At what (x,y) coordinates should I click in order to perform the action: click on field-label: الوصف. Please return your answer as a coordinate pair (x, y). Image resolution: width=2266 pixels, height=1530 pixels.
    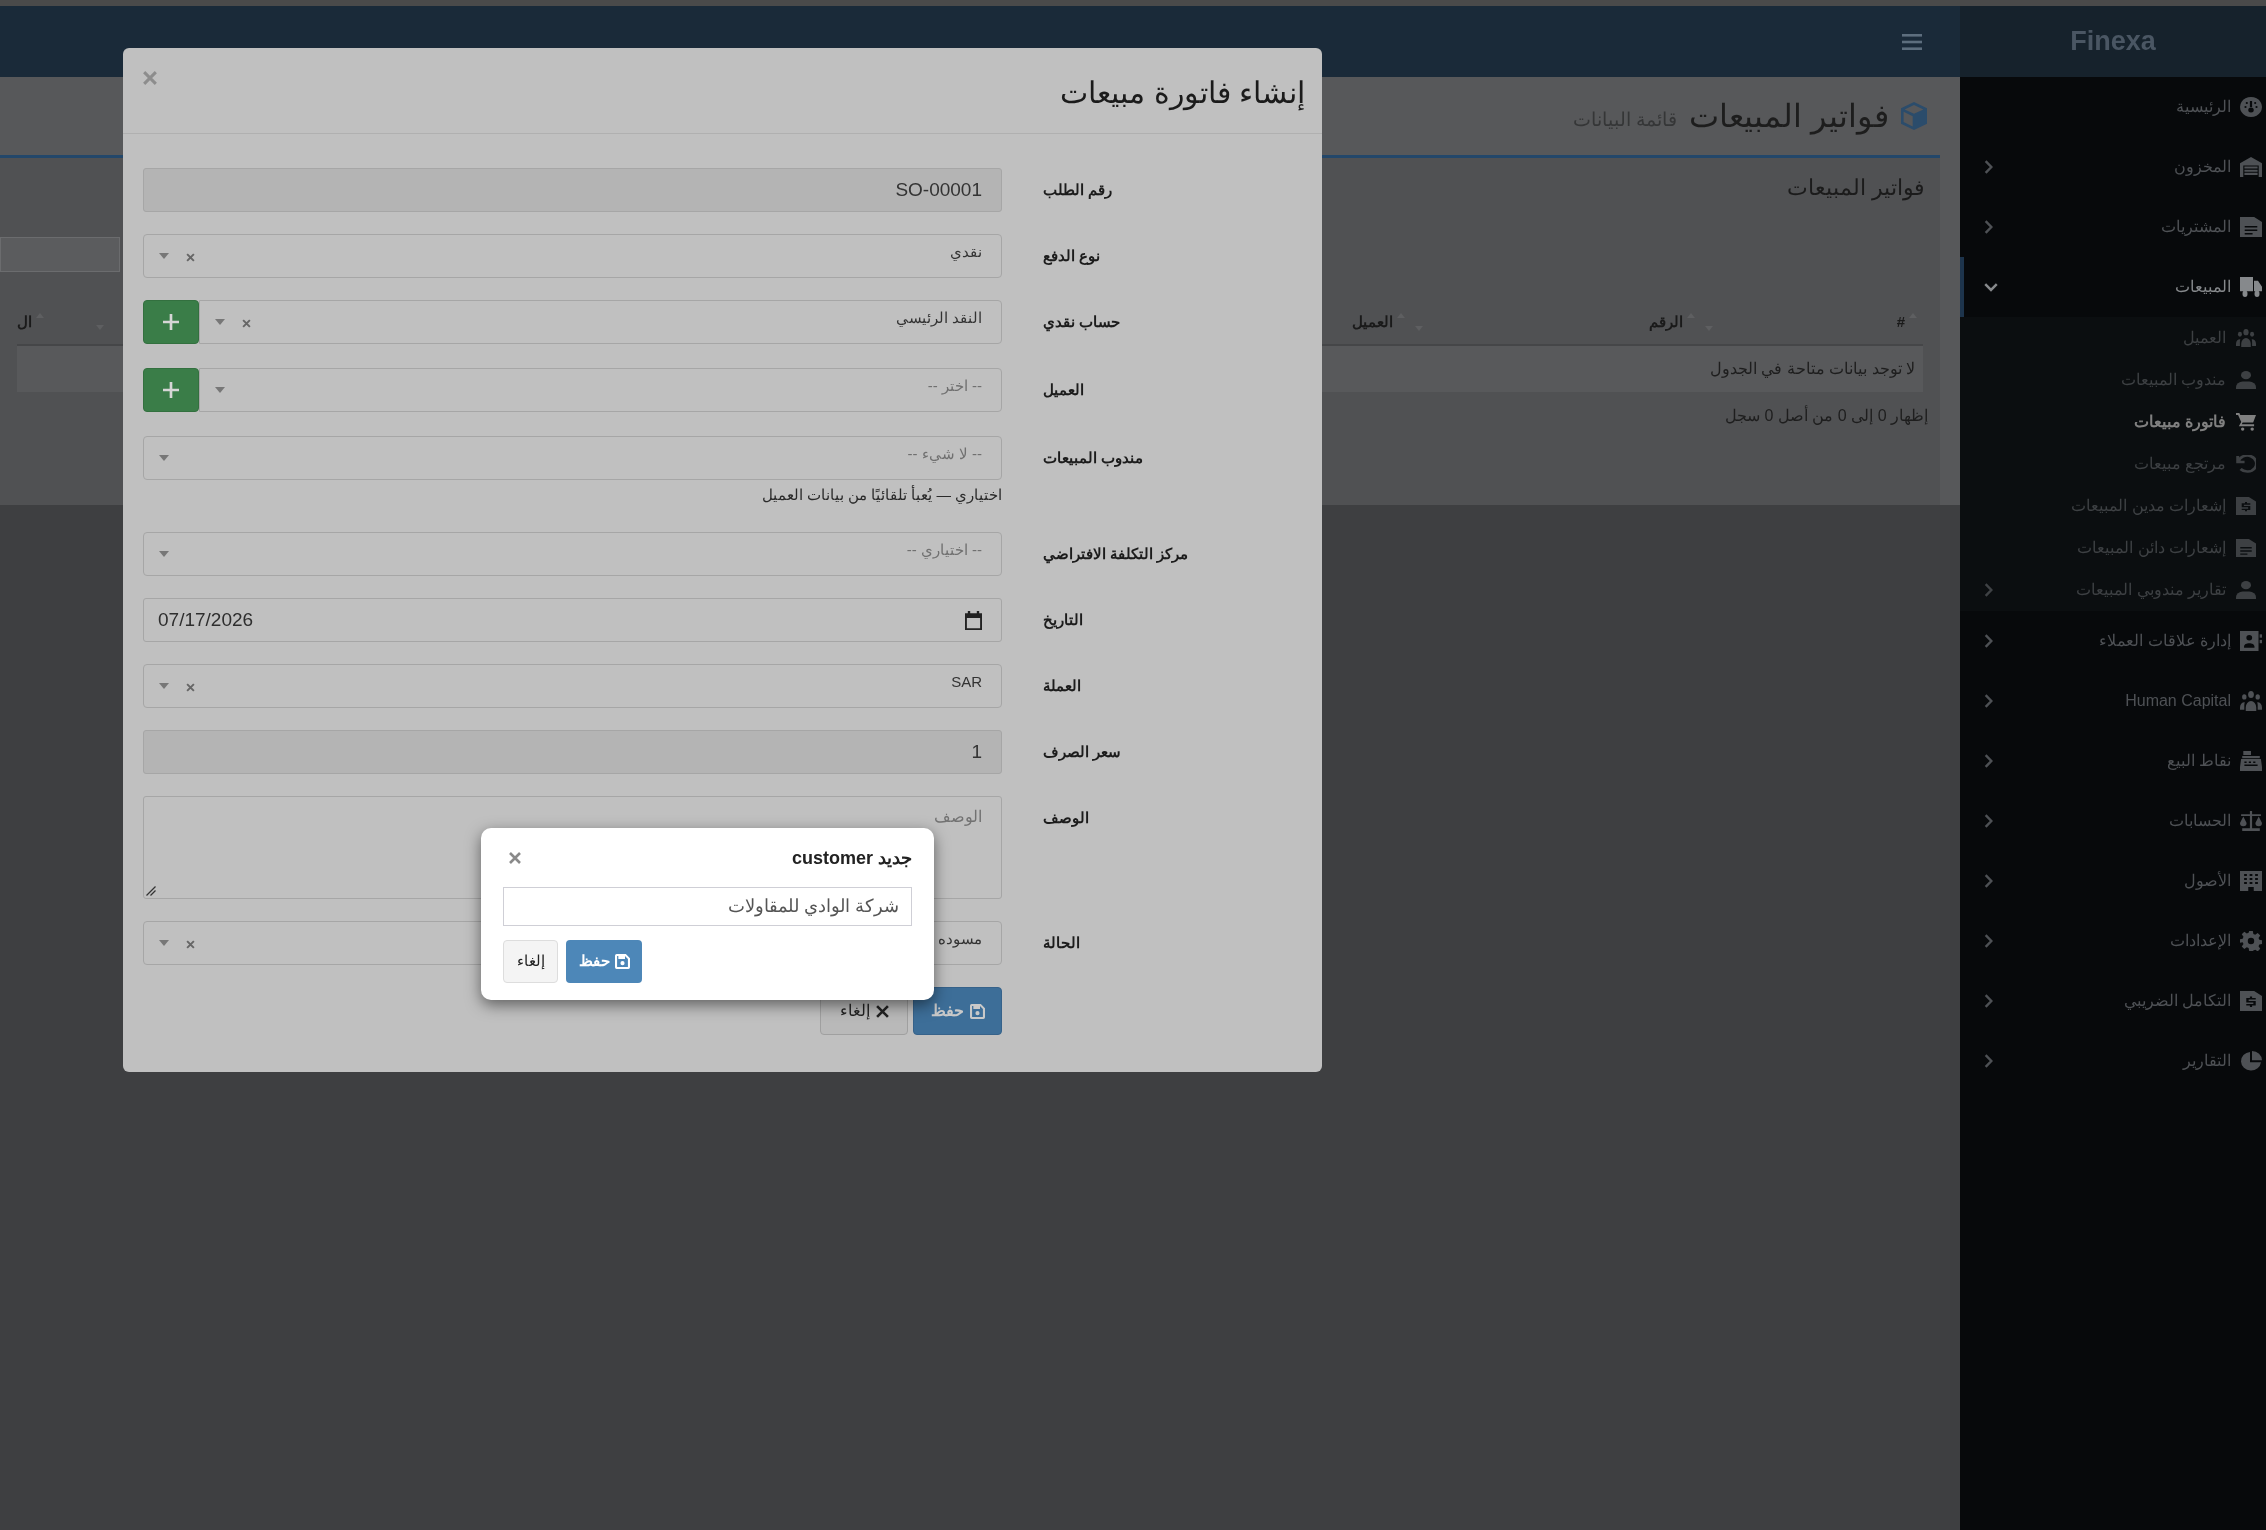
    Looking at the image, I should click on (1066, 818).